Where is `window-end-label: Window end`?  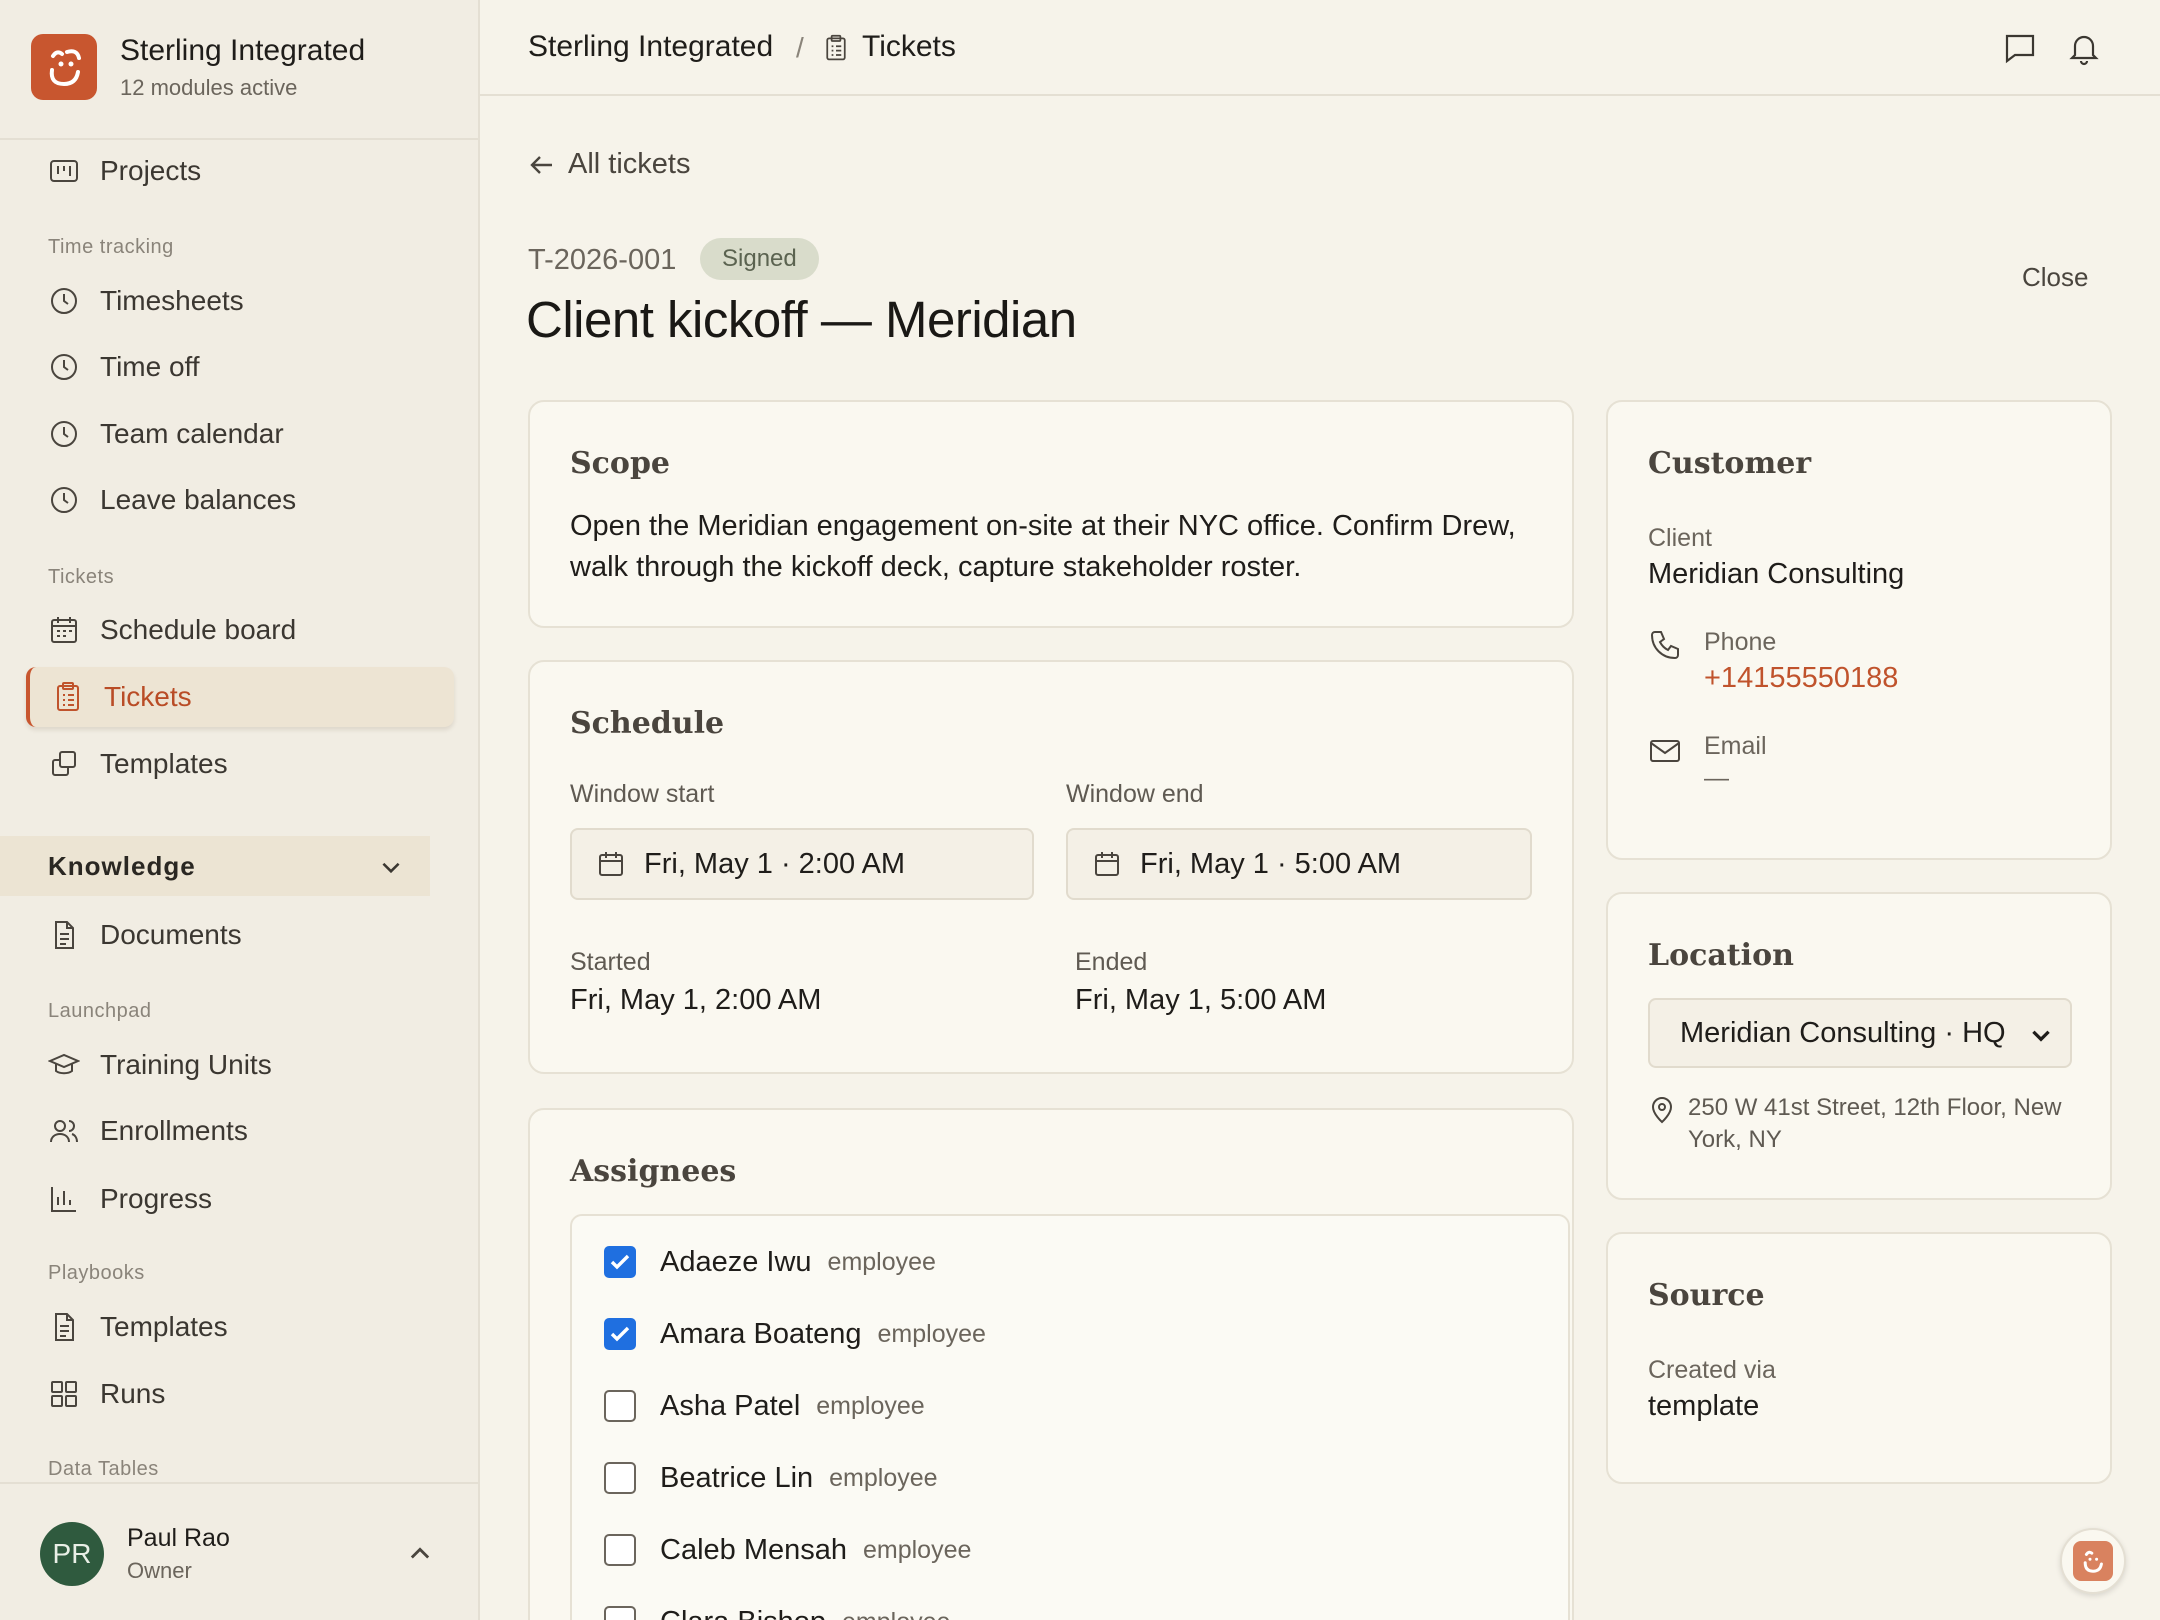
window-end-label: Window end is located at coordinates (1135, 794).